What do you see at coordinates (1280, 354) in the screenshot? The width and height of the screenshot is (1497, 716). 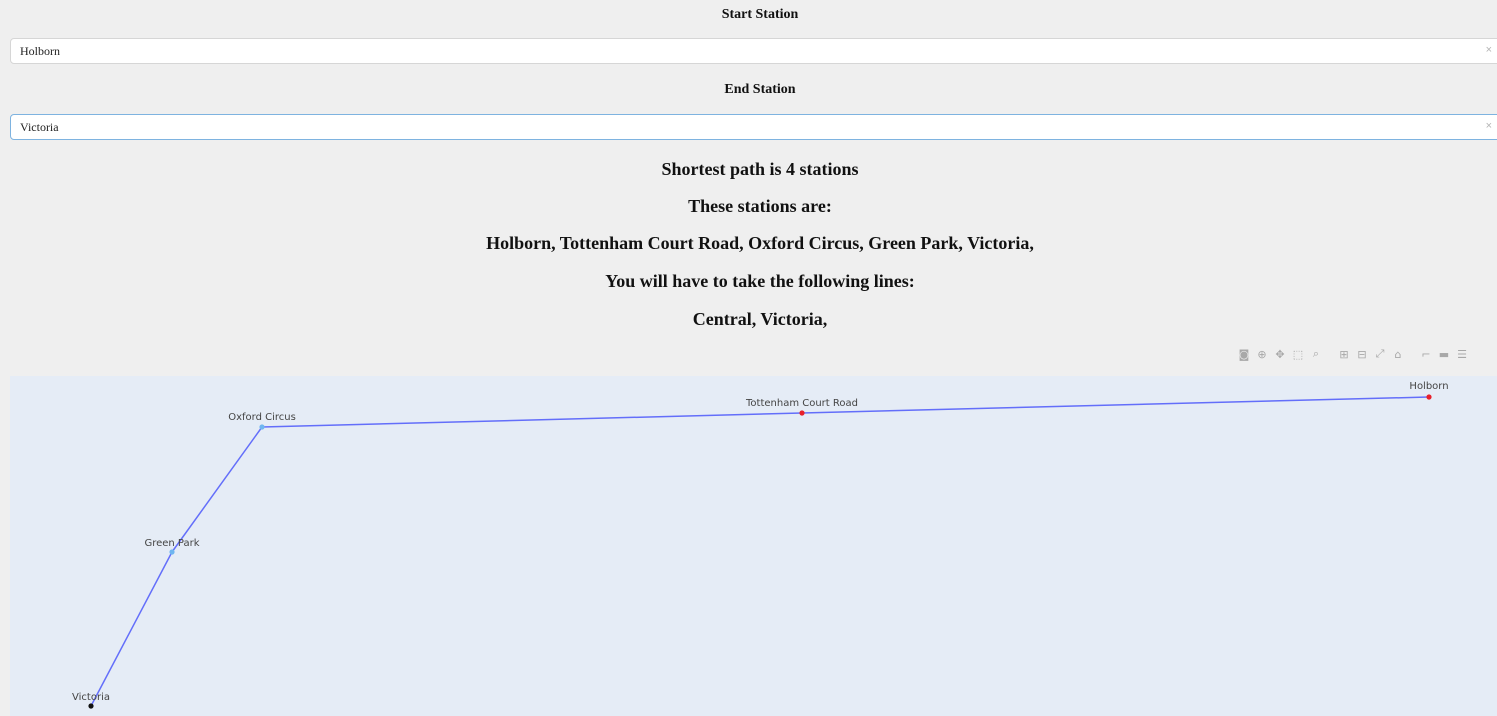 I see `pan-icon: ✥` at bounding box center [1280, 354].